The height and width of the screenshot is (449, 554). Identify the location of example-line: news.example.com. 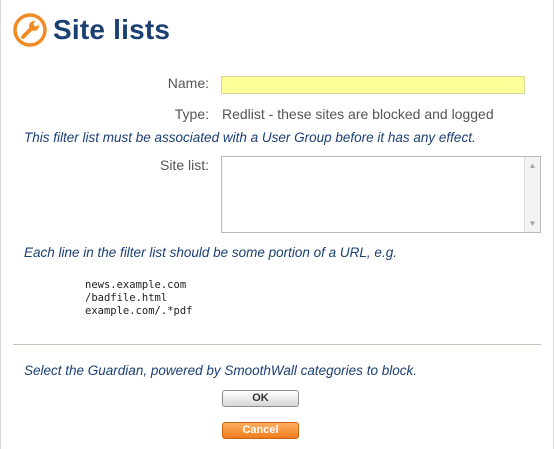
(136, 285).